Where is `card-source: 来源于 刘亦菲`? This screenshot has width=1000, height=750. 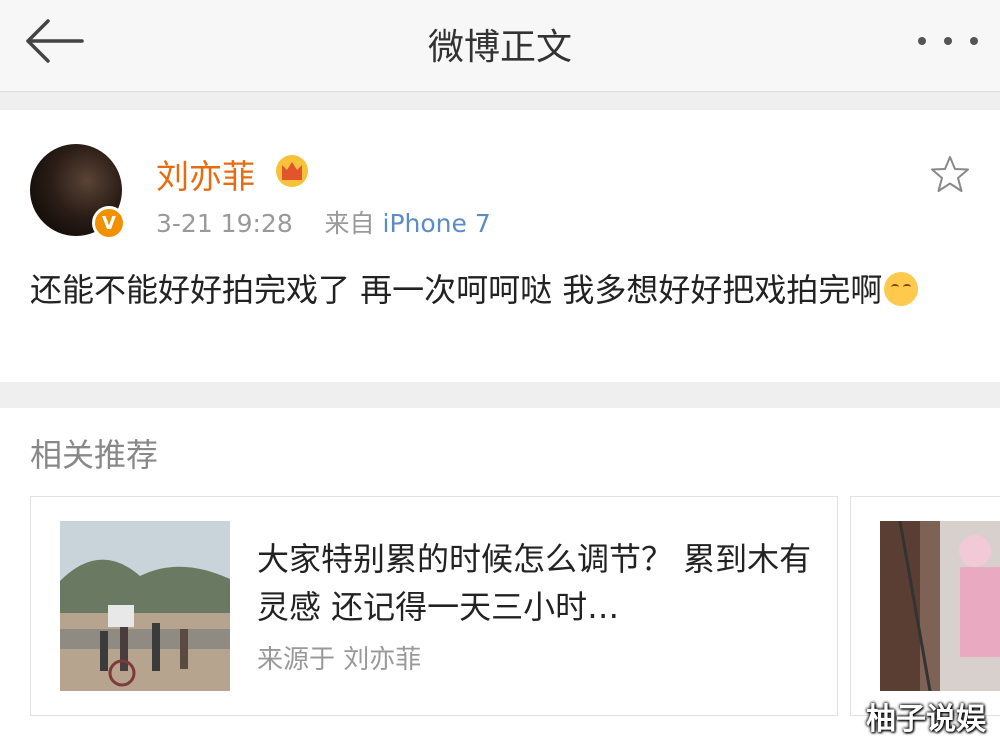 card-source: 来源于 刘亦菲 is located at coordinates (339, 660).